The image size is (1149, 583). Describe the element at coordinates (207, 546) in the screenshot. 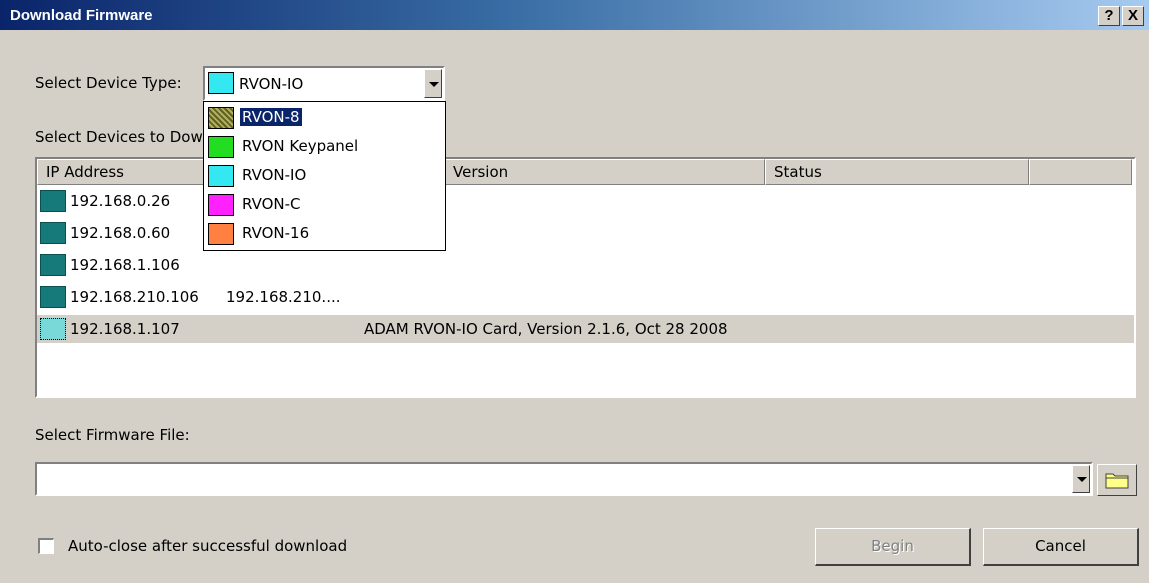

I see `auto-close-label: Auto-close after successful download` at that location.